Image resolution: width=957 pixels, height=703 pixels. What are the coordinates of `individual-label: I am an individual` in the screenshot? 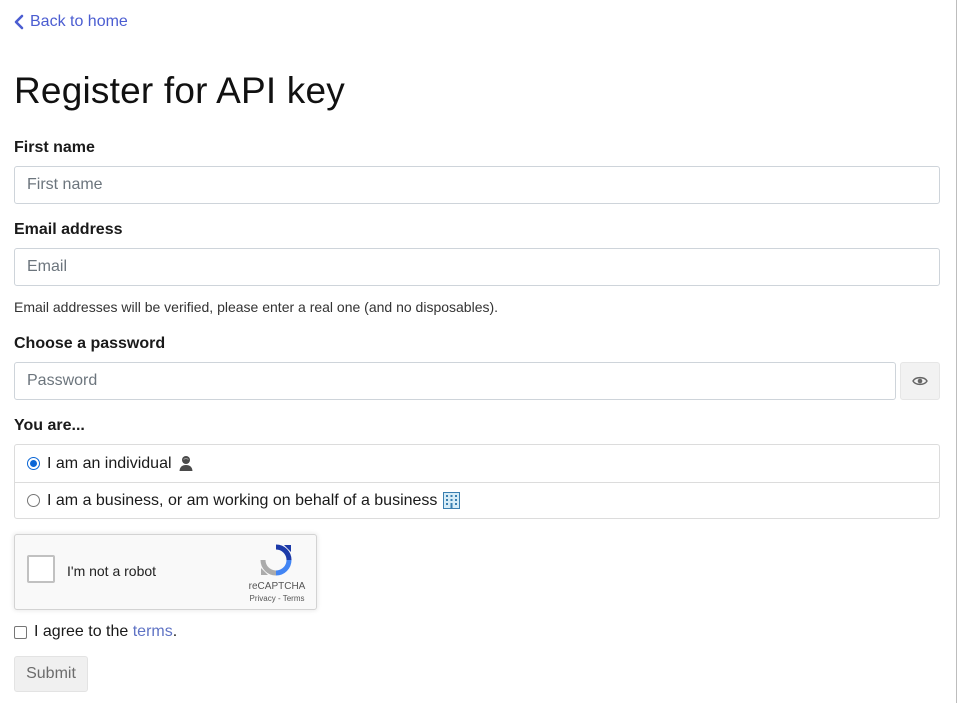 It's located at (109, 463).